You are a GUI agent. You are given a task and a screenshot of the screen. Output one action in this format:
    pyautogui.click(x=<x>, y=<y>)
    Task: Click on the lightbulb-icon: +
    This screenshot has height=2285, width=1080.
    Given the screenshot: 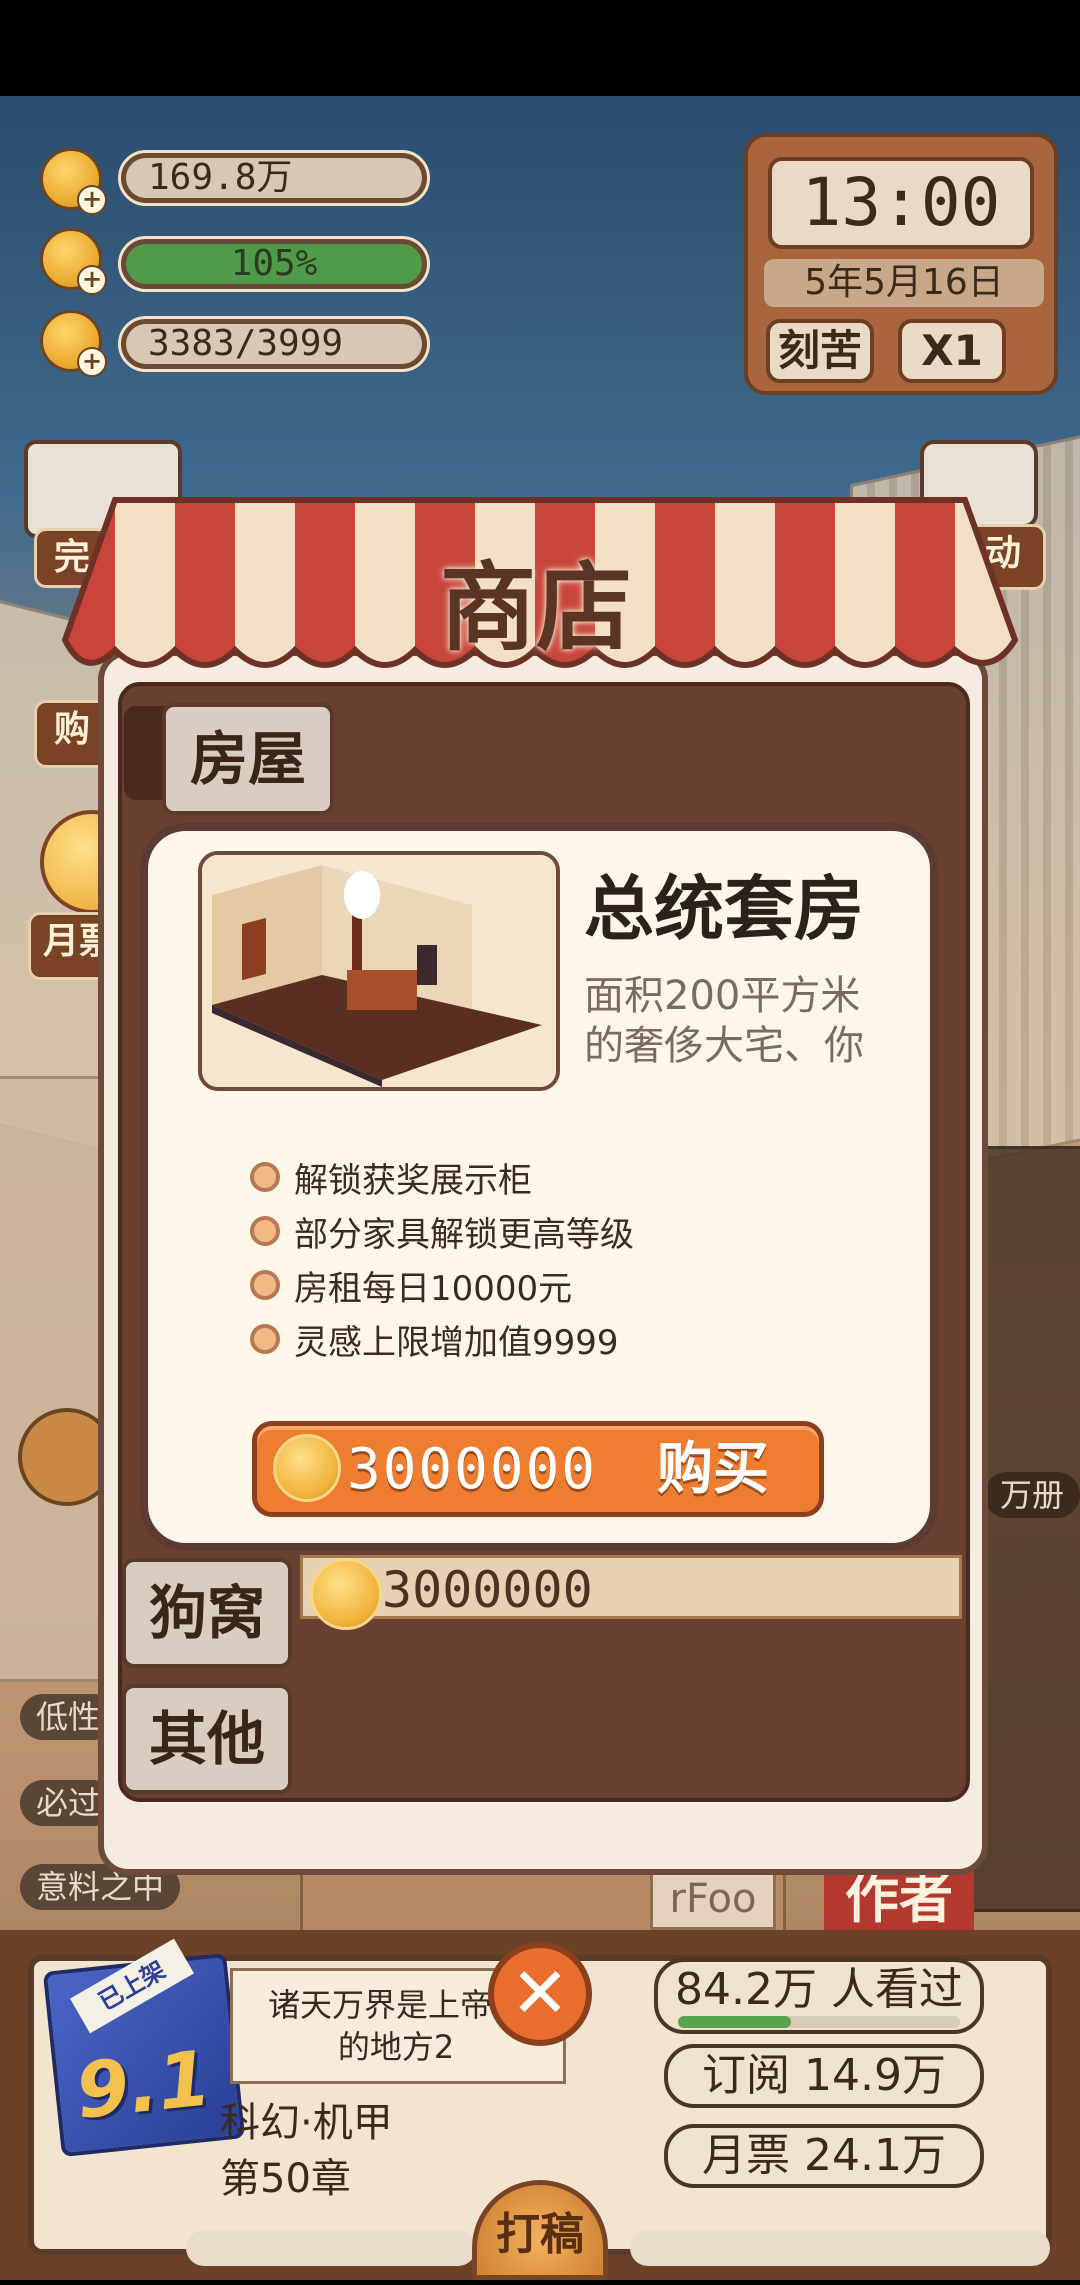 What is the action you would take?
    pyautogui.click(x=73, y=343)
    